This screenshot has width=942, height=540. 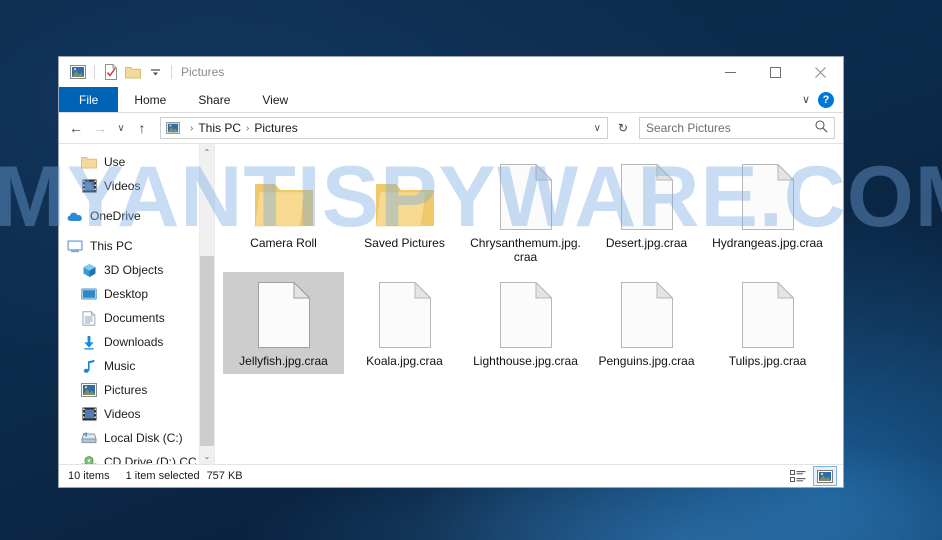 I want to click on sidebar-item-use: Use, so click(x=129, y=162).